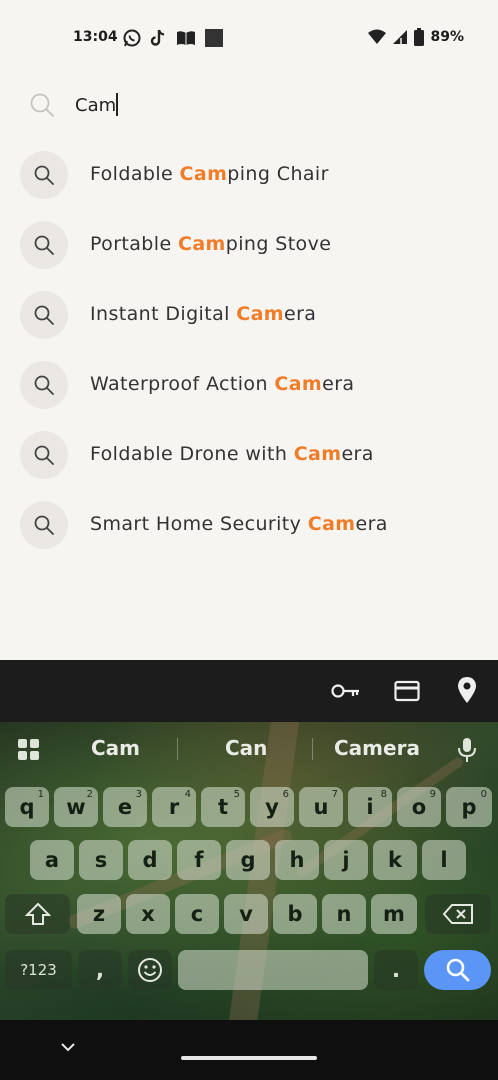 This screenshot has height=1080, width=498. Describe the element at coordinates (444, 860) in the screenshot. I see `key-l: l` at that location.